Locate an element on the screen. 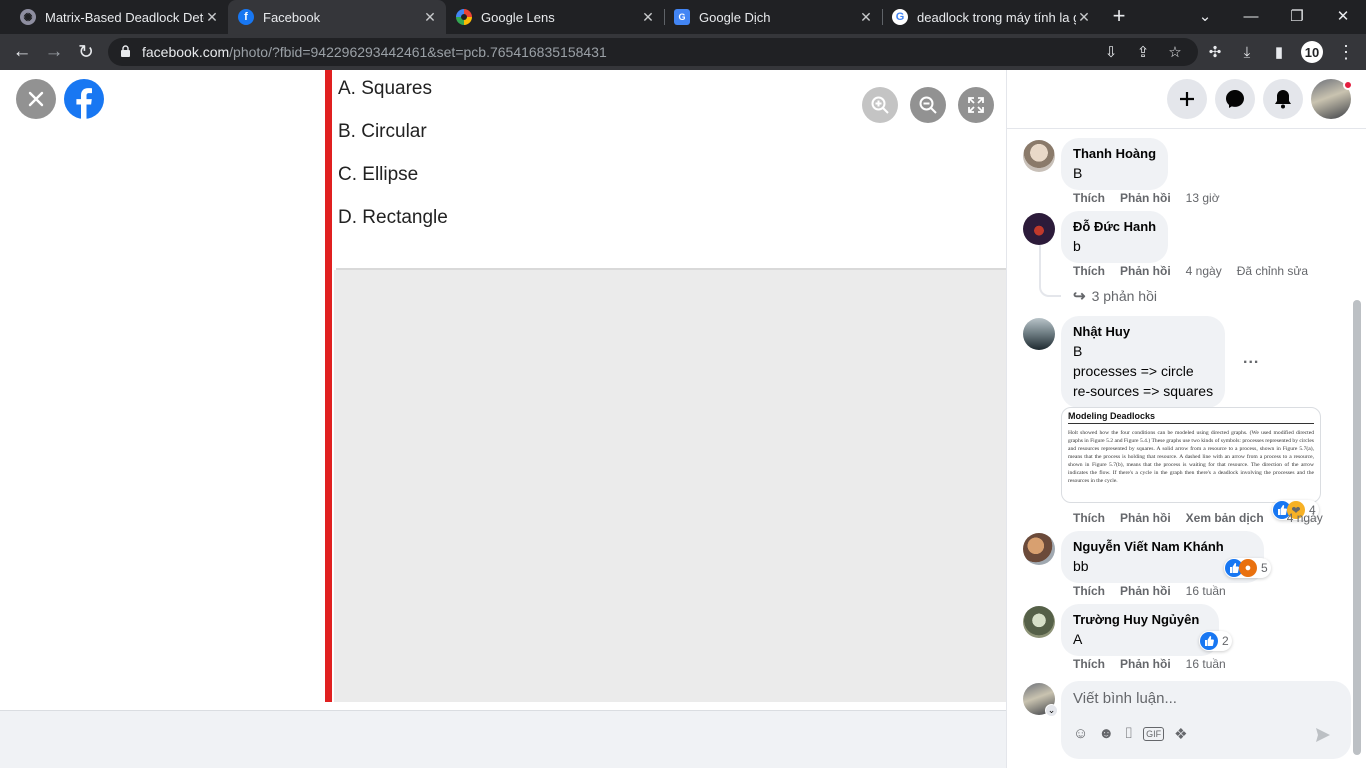 This screenshot has height=768, width=1366. reaction-summary: ● 5 is located at coordinates (1247, 568).